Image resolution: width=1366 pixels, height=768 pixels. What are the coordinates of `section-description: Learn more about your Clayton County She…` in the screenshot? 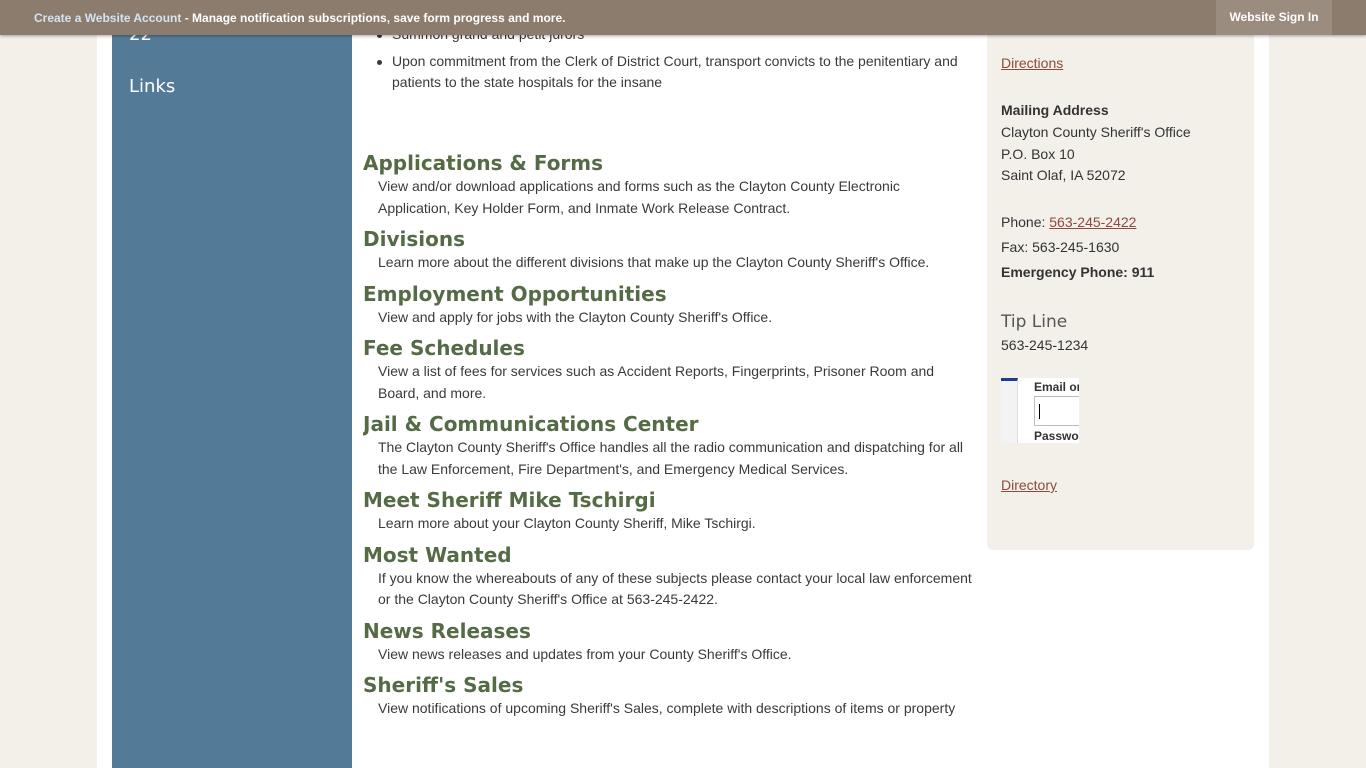 It's located at (567, 523).